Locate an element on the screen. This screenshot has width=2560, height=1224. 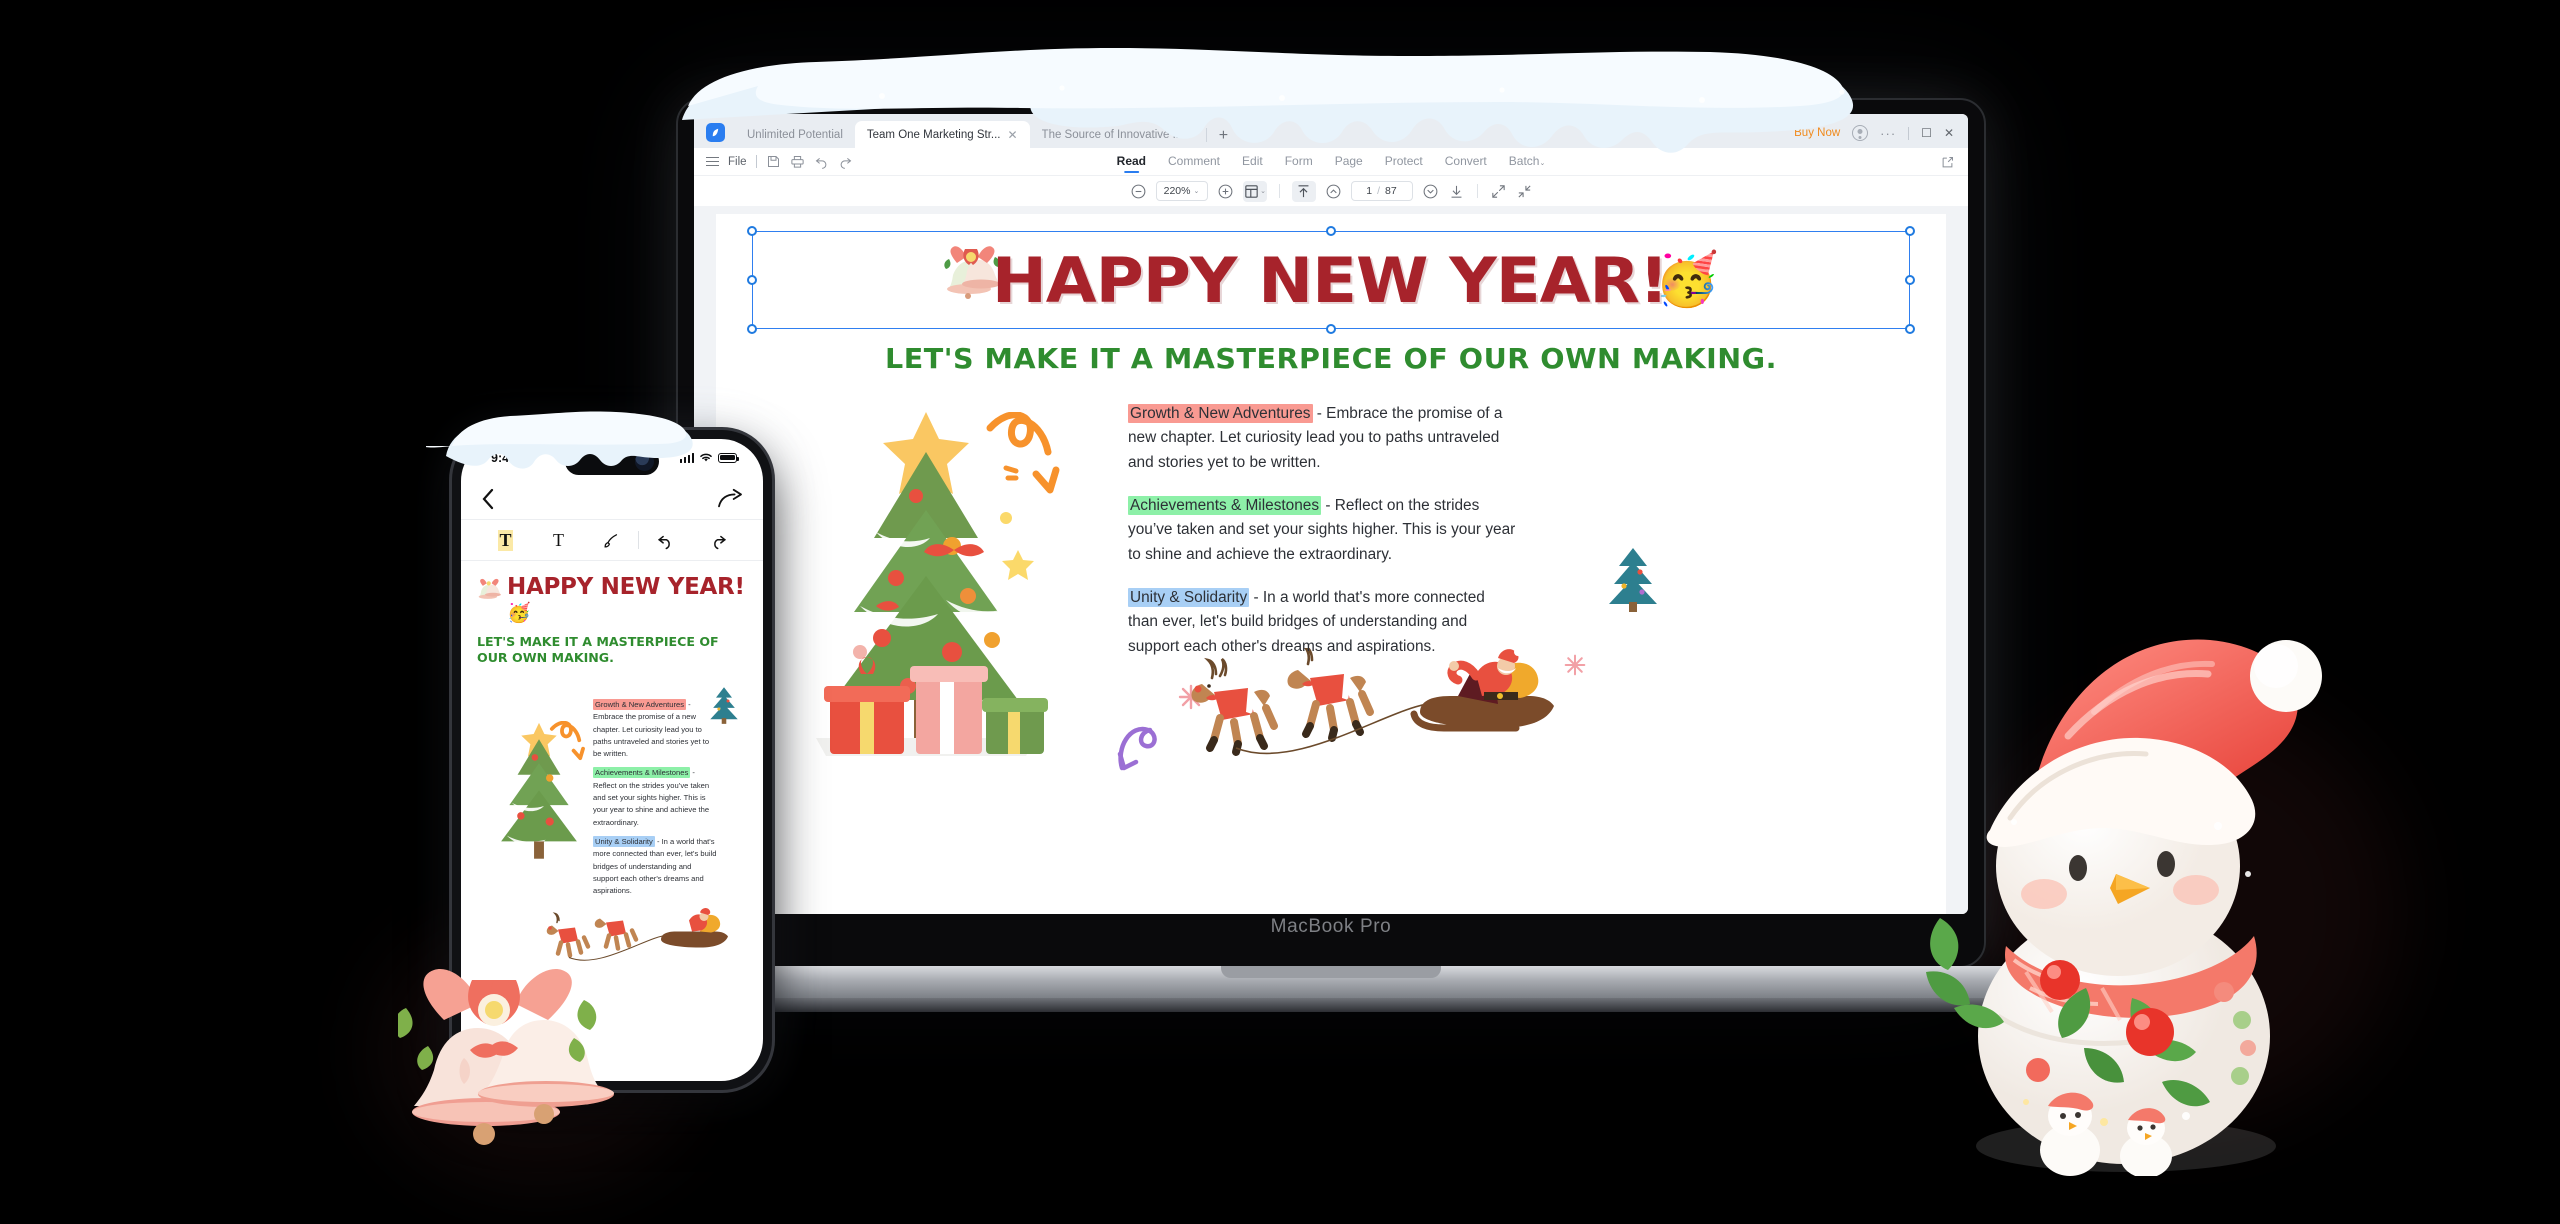
zoom-in-icon is located at coordinates (1225, 191).